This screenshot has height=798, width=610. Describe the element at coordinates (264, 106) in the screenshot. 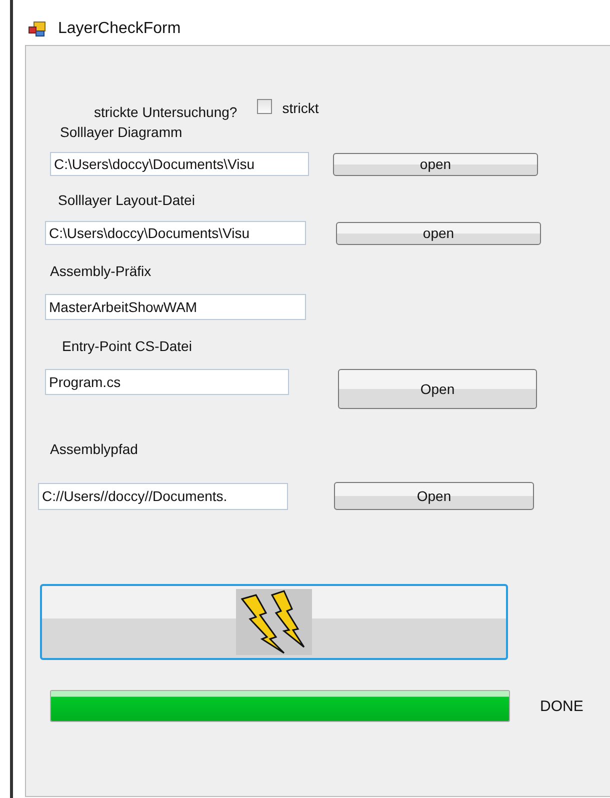

I see `strict-checkbox` at that location.